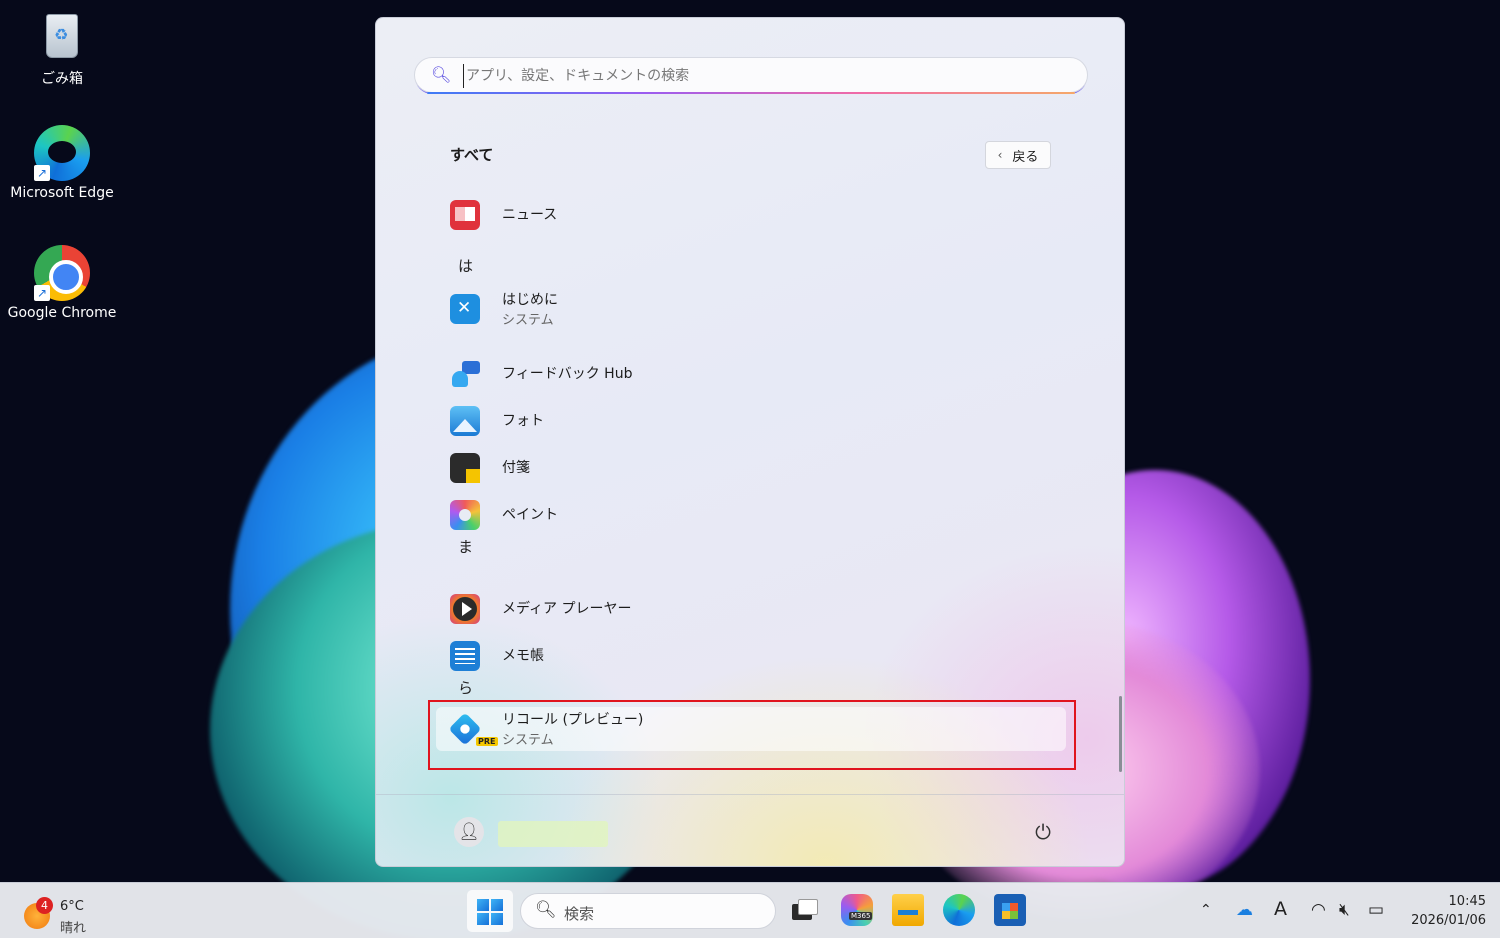  What do you see at coordinates (857, 910) in the screenshot?
I see `m365-copilot-icon: M365` at bounding box center [857, 910].